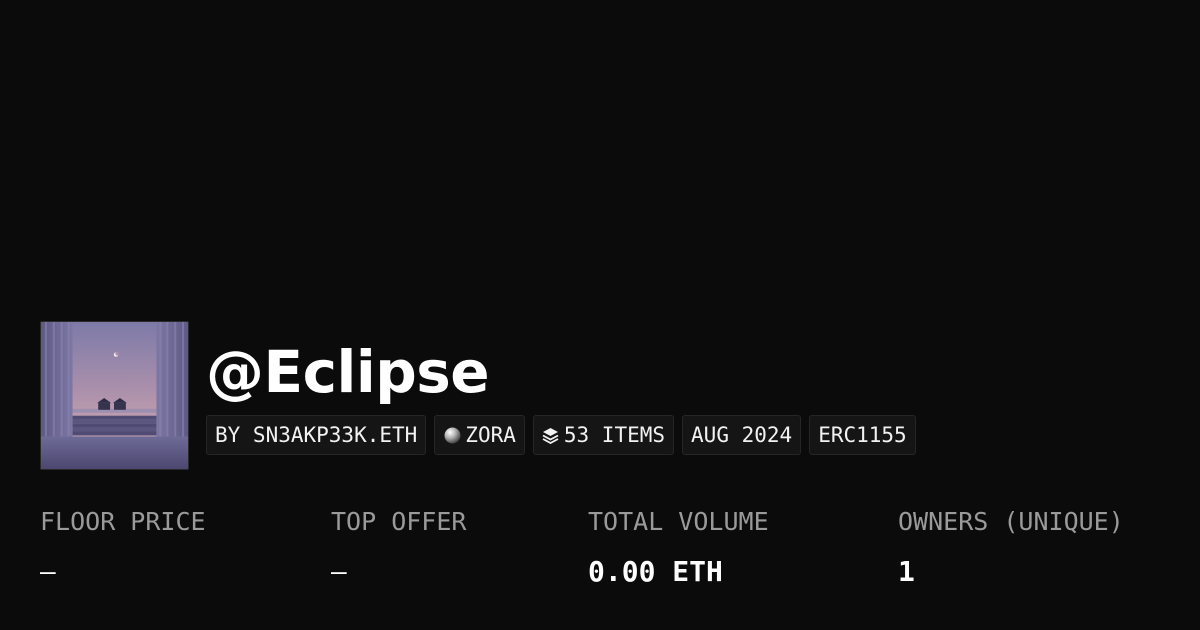 The image size is (1200, 630). Describe the element at coordinates (906, 571) in the screenshot. I see `owners-value: 1` at that location.